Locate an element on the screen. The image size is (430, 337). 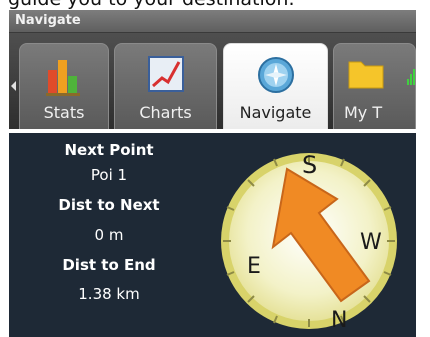
compass-icon is located at coordinates (275, 75).